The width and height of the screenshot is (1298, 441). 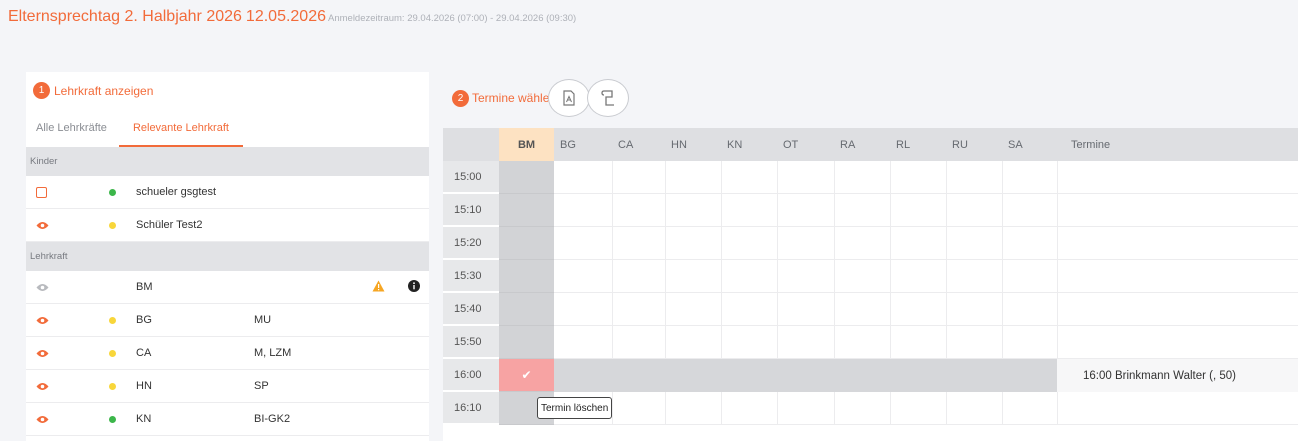 I want to click on grid-header: BM BG CA HN KN OT RA RL RU SA Termine, so click(x=870, y=144).